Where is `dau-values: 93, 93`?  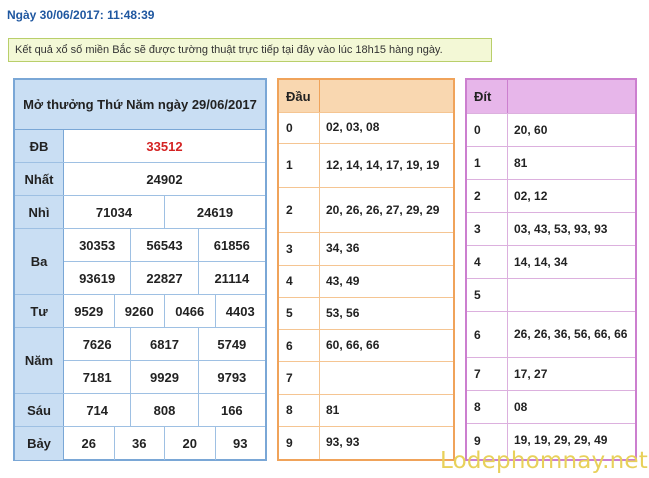
dau-values: 93, 93 is located at coordinates (343, 442).